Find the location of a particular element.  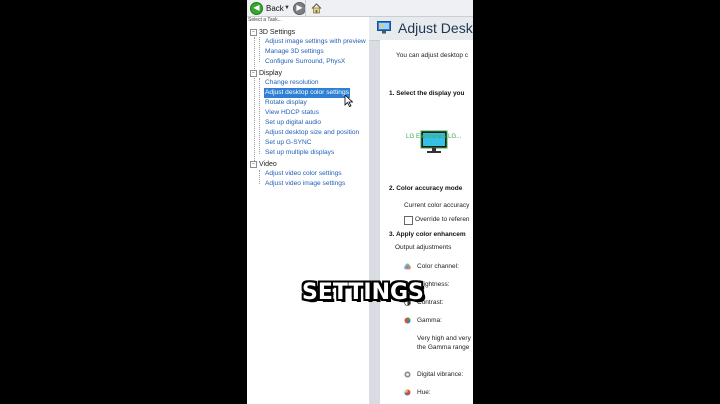

gamma-icon is located at coordinates (407, 320).